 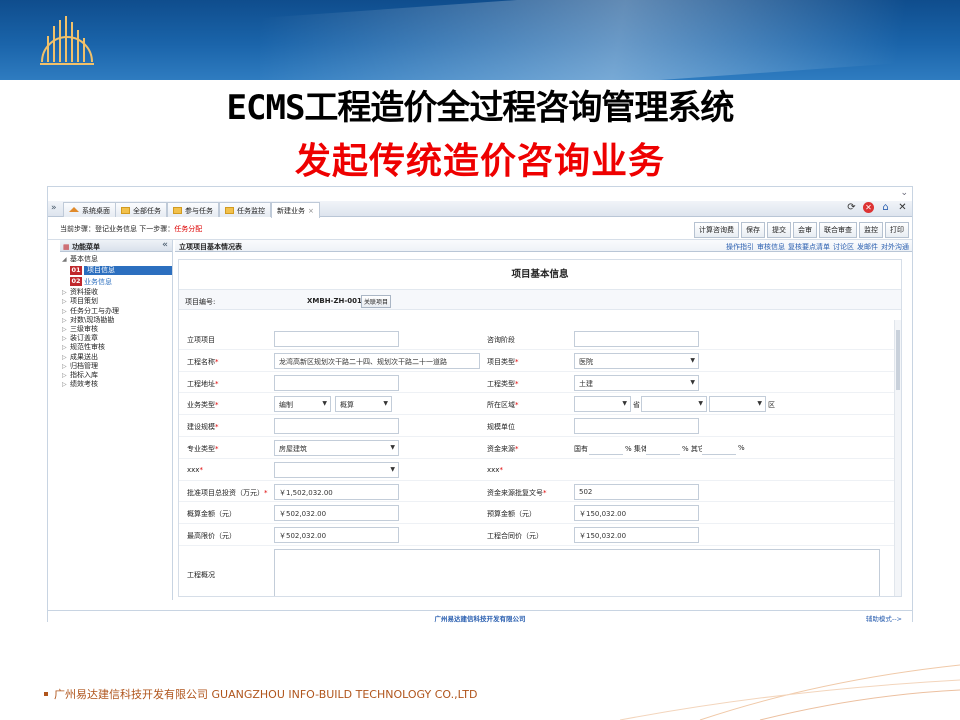 What do you see at coordinates (789, 692) in the screenshot?
I see `decorative-curves` at bounding box center [789, 692].